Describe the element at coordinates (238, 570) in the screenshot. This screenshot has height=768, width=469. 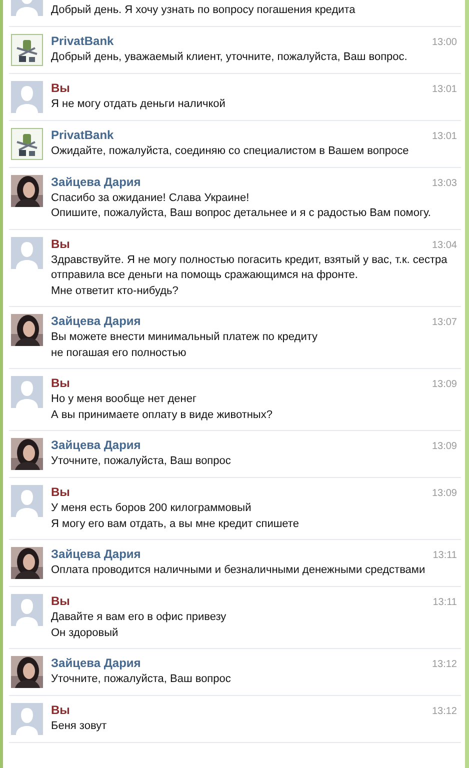
I see `message-text: Оплата проводится наличными и безналичными денежными средствами` at that location.